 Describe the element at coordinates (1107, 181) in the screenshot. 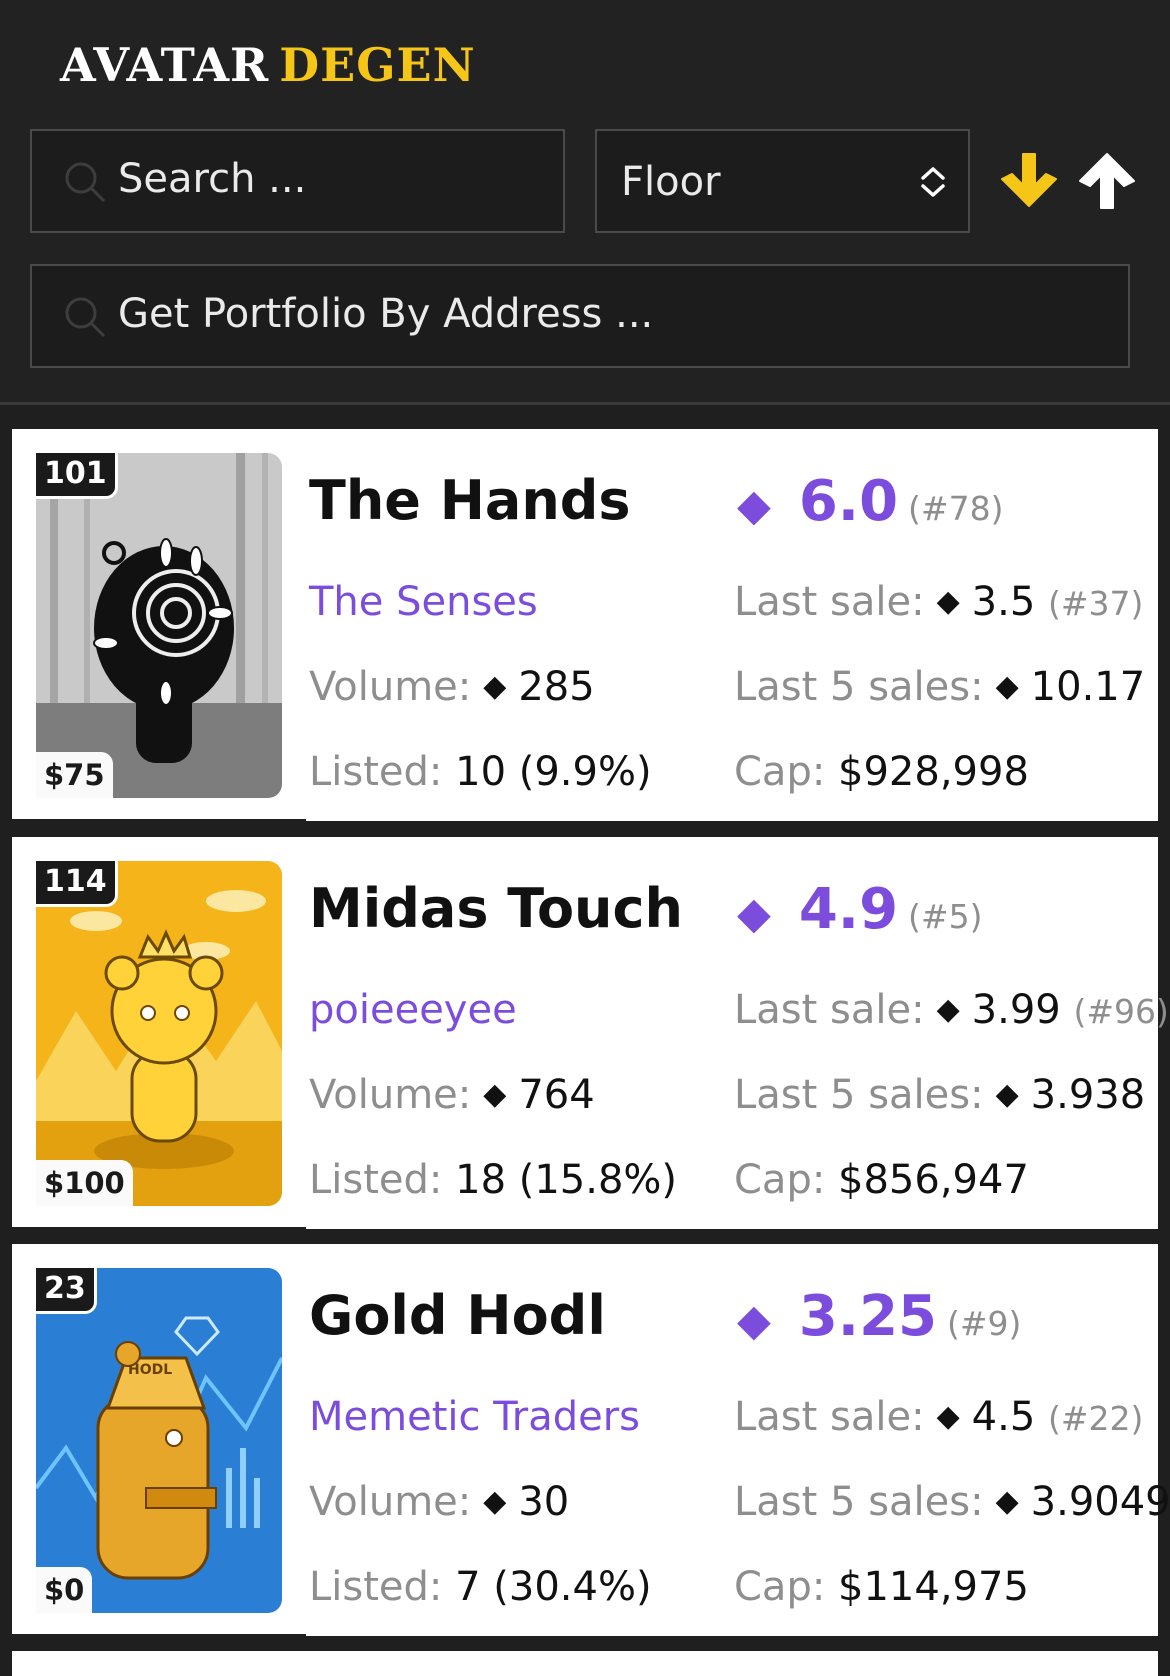

I see `sort-ascending-arrow-icon` at that location.